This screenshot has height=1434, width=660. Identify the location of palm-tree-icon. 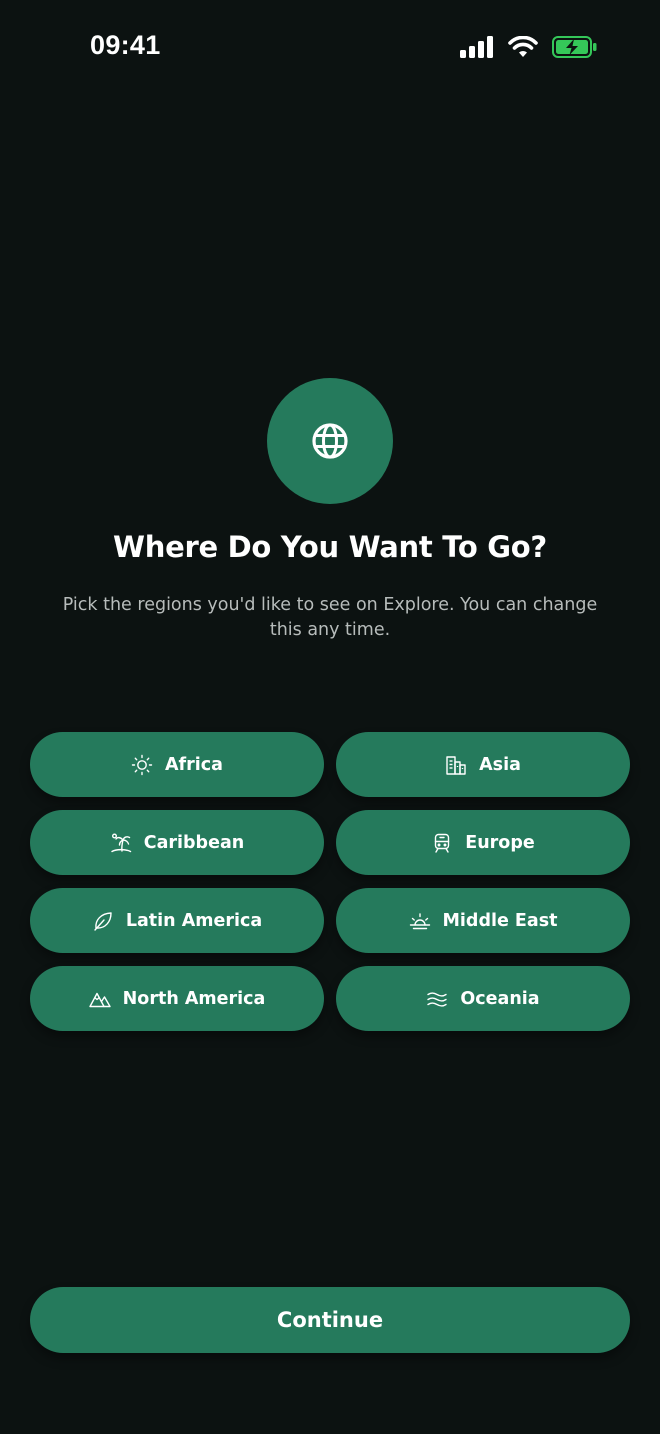
(121, 843).